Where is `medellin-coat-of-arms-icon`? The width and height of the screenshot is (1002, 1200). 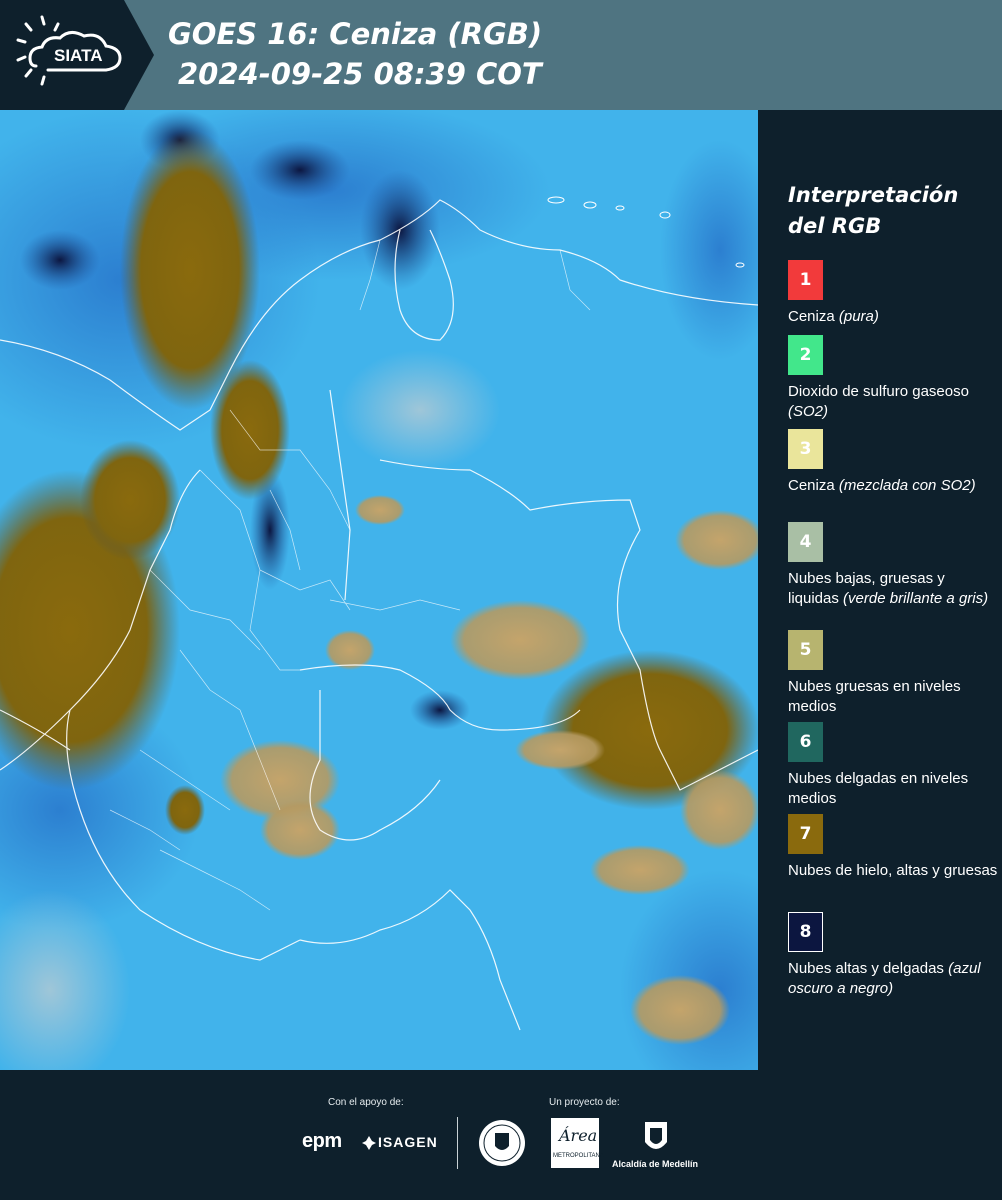
medellin-coat-of-arms-icon is located at coordinates (656, 1135).